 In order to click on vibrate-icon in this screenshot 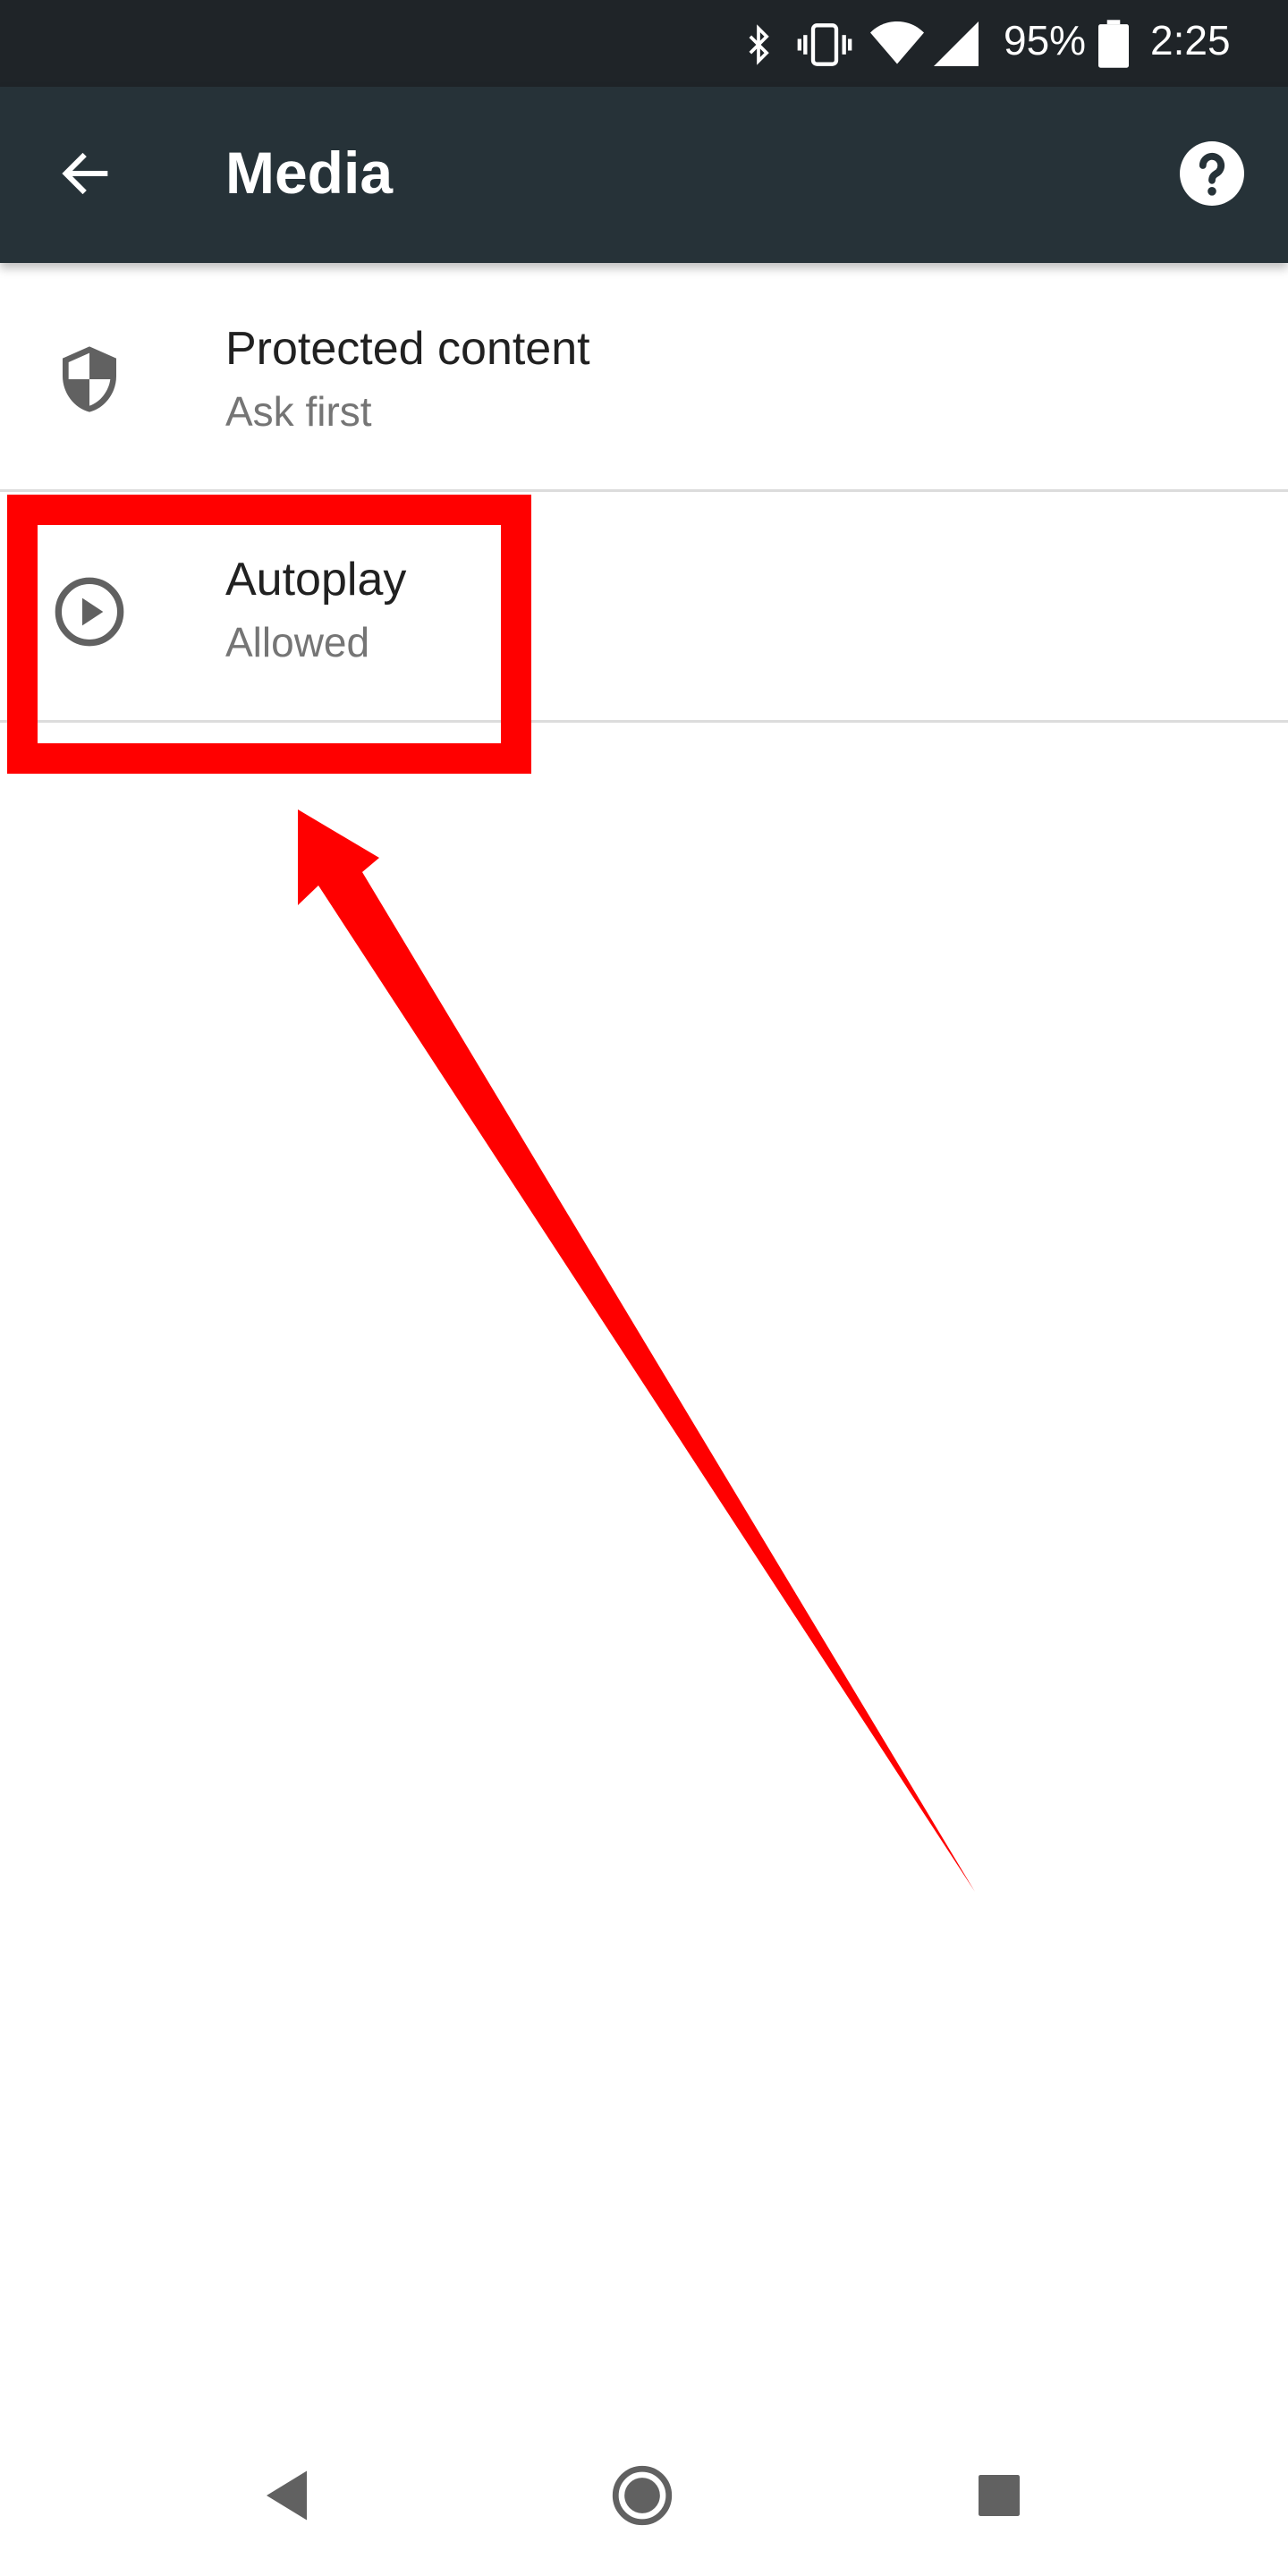, I will do `click(824, 44)`.